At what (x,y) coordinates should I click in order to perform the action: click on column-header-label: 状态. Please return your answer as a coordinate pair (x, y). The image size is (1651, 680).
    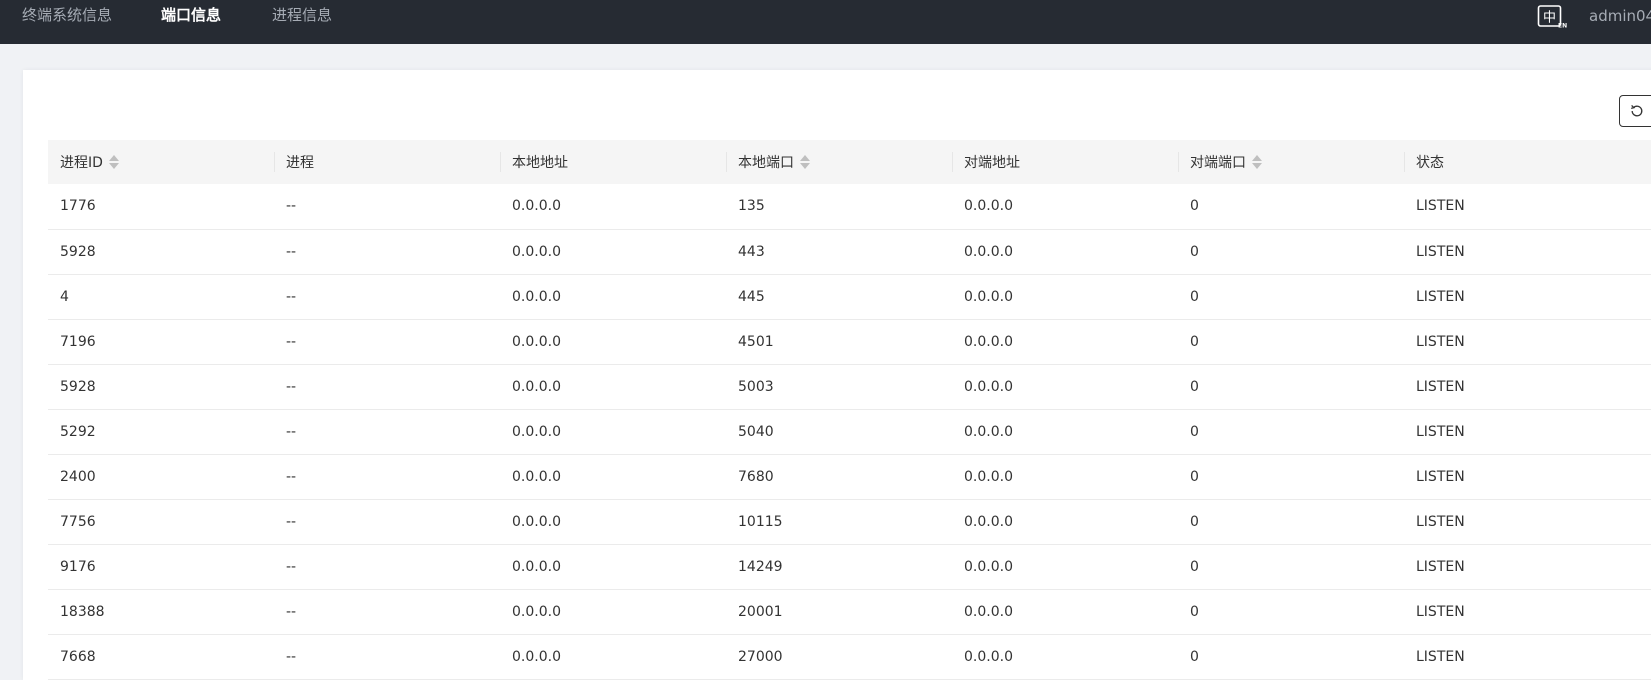
    Looking at the image, I should click on (1430, 163).